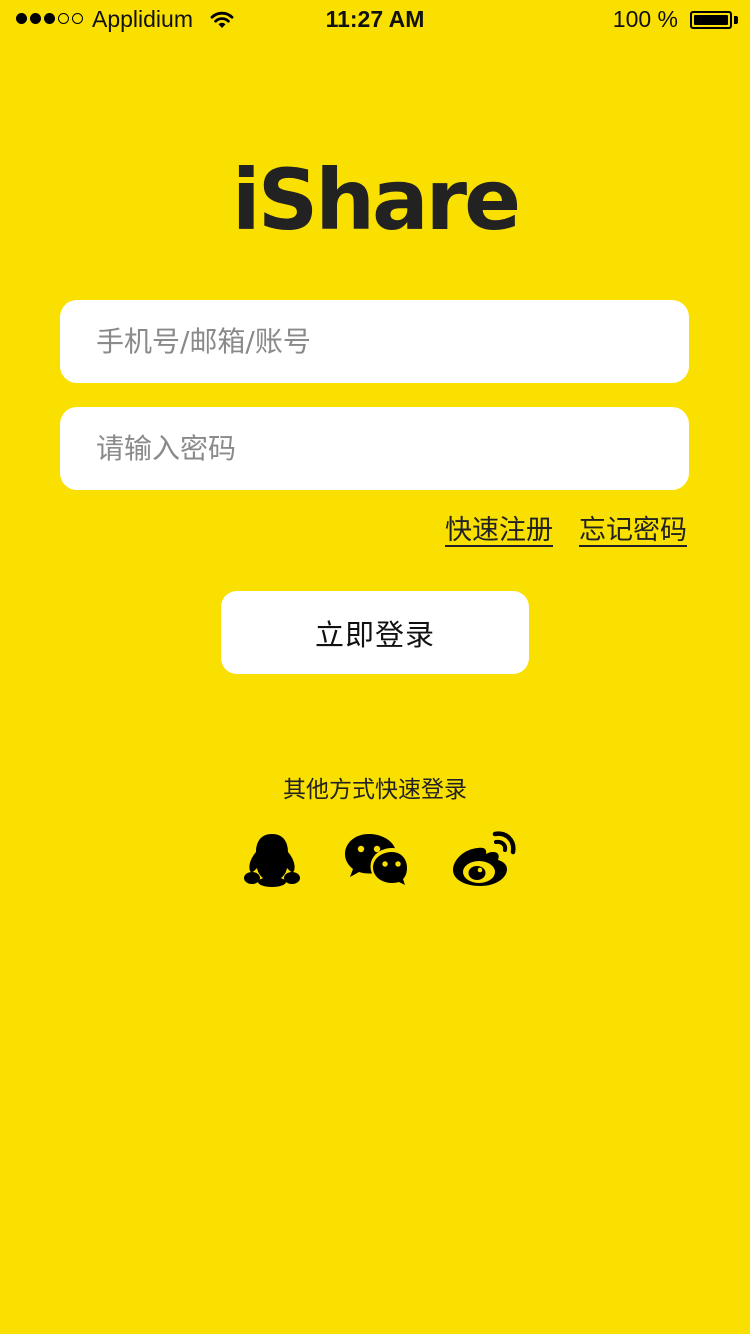 The height and width of the screenshot is (1334, 750). What do you see at coordinates (374, 341) in the screenshot?
I see `account-input` at bounding box center [374, 341].